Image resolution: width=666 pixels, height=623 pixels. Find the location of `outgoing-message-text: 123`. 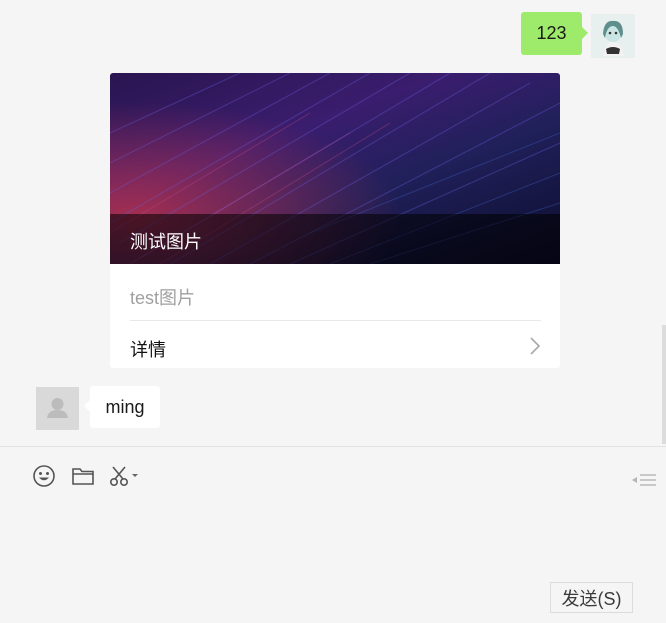

outgoing-message-text: 123 is located at coordinates (551, 33).